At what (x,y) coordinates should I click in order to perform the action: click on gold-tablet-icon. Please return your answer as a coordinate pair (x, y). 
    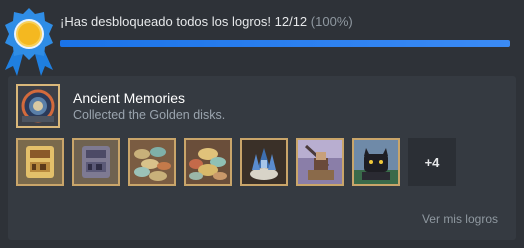
    Looking at the image, I should click on (40, 162).